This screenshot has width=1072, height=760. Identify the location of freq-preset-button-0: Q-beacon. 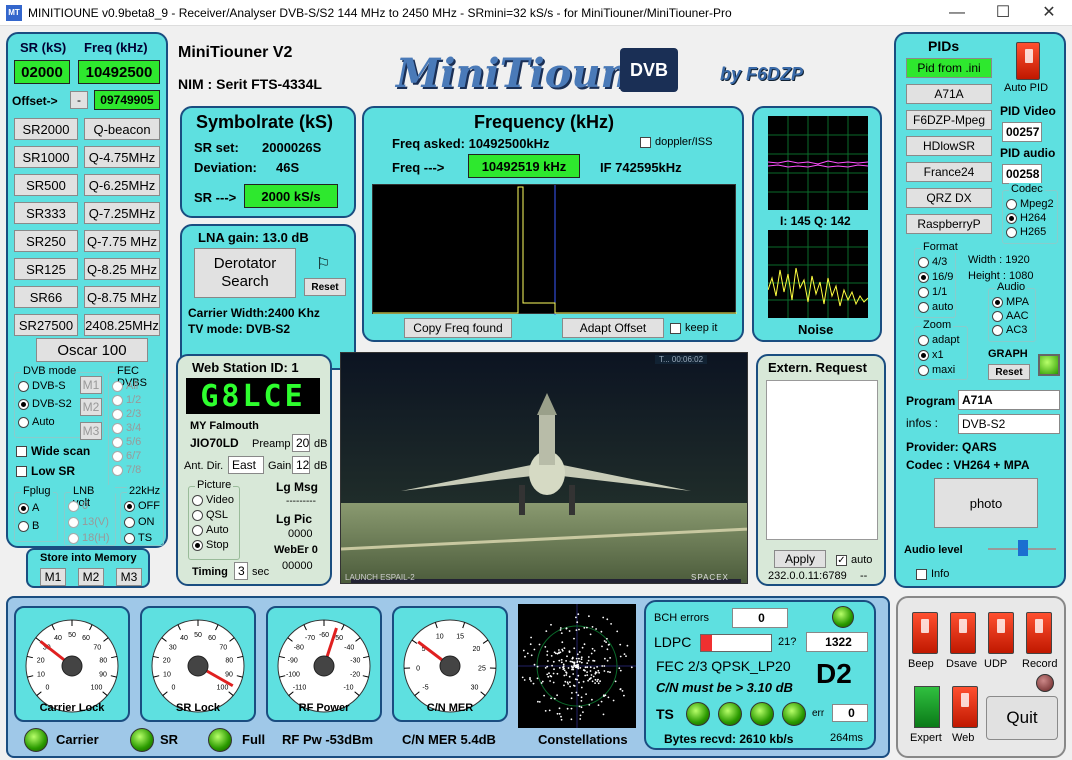
(122, 129).